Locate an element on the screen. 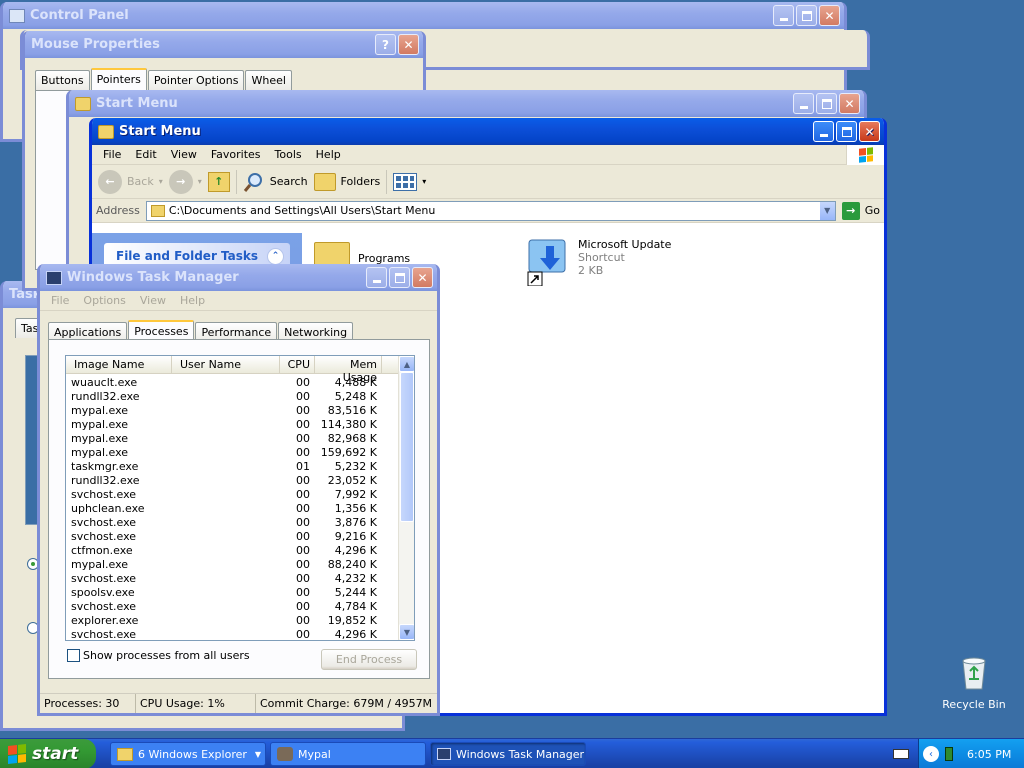 The height and width of the screenshot is (768, 1024). process-mem-usage: 114,380 K is located at coordinates (348, 424).